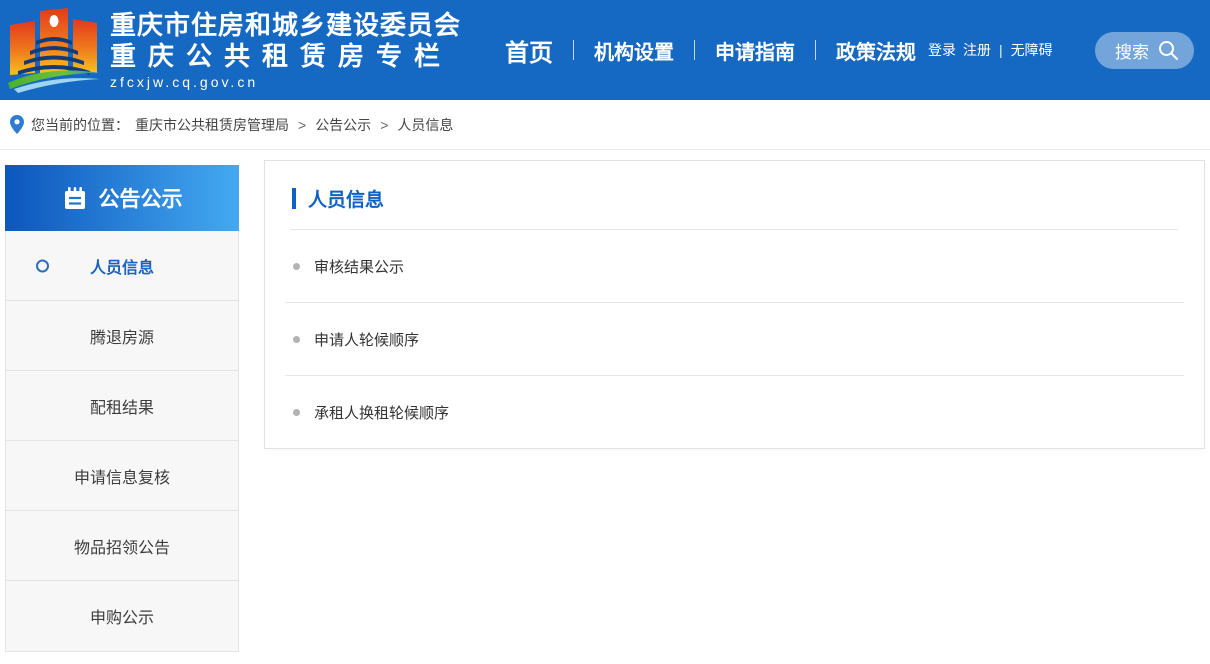 The image size is (1210, 664). Describe the element at coordinates (1132, 52) in the screenshot. I see `search-button-label: 搜索` at that location.